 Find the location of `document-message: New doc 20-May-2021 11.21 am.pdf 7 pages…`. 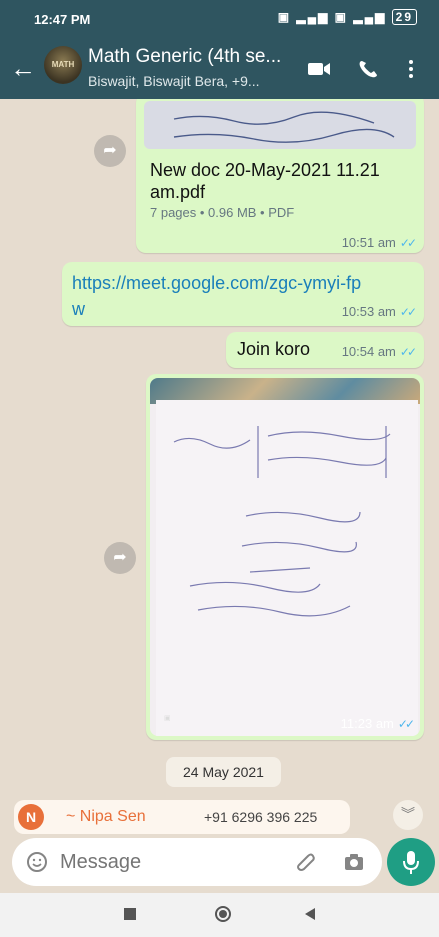

document-message: New doc 20-May-2021 11.21 am.pdf 7 pages… is located at coordinates (280, 176).